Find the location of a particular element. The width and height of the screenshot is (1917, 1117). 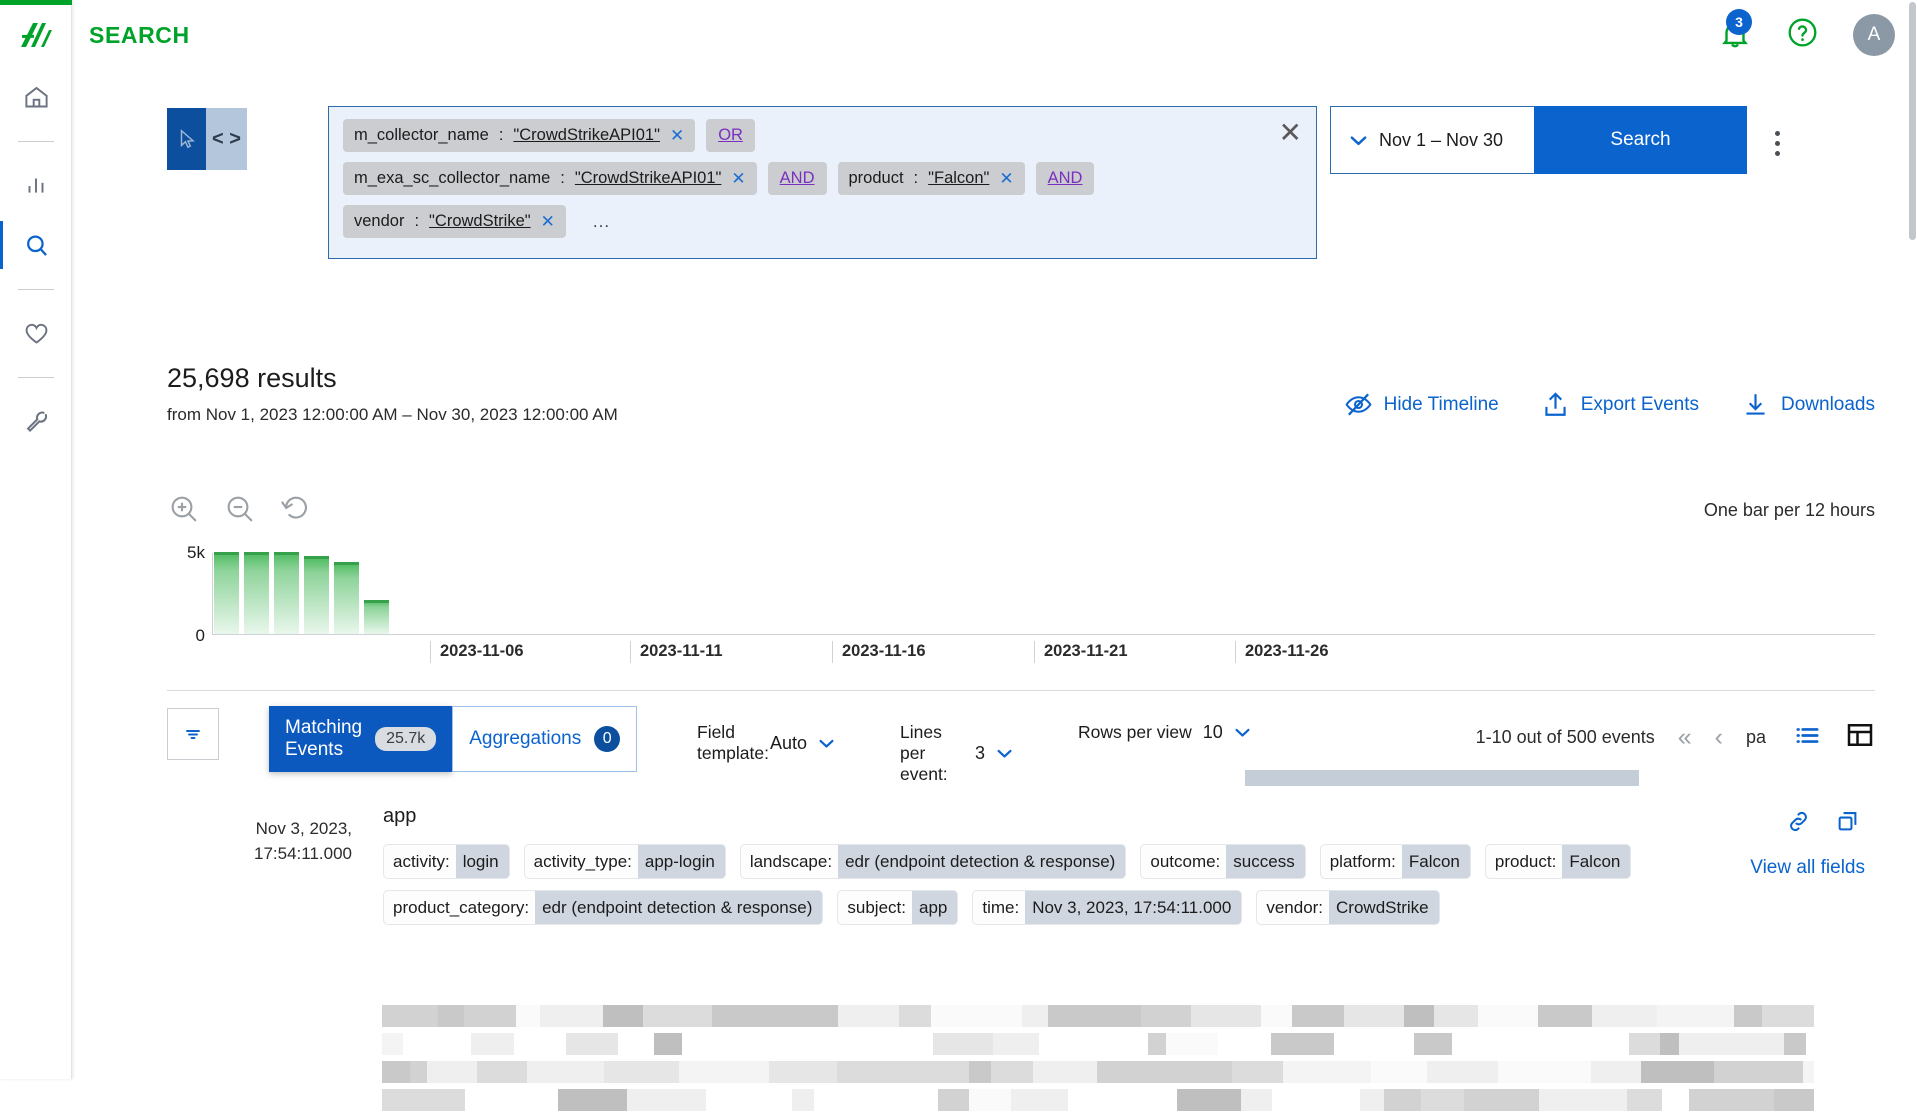

event-field-chip: subject: app is located at coordinates (898, 907).